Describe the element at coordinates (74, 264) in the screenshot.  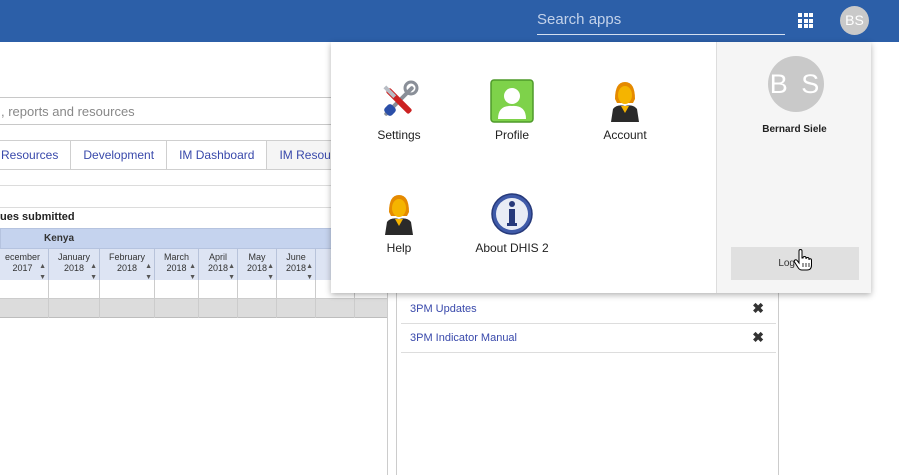
I see `month-header: January 2018 ▲ ▼` at that location.